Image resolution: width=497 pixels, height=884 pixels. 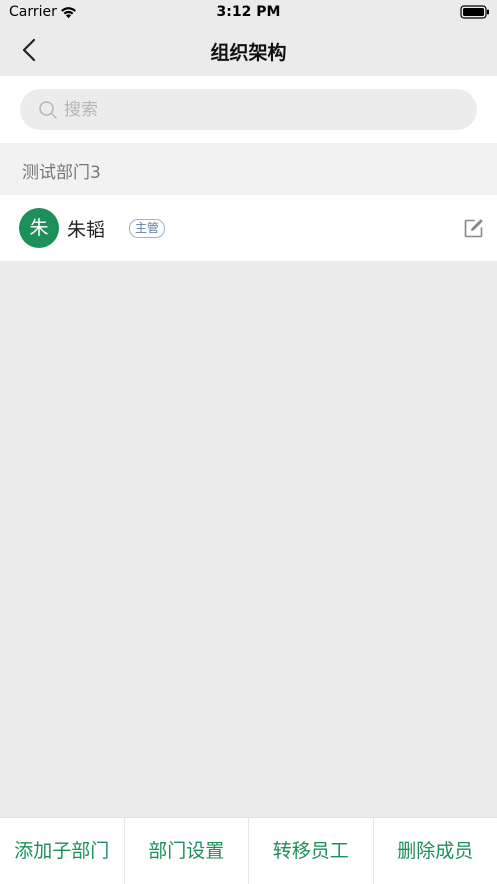 What do you see at coordinates (248, 228) in the screenshot?
I see `member-list-item: 朱 朱韬 主管` at bounding box center [248, 228].